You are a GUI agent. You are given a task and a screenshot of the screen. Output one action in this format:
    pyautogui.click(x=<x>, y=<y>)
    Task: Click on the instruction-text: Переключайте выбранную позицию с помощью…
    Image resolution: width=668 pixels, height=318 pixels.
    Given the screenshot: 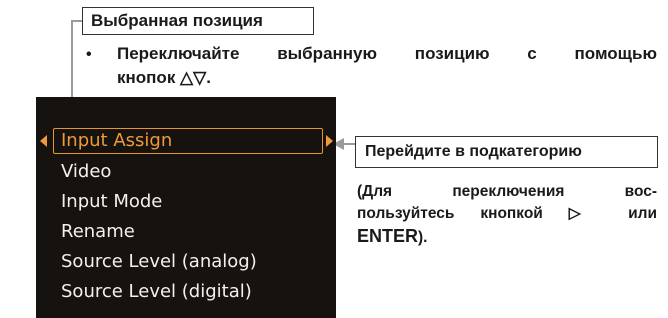 What is the action you would take?
    pyautogui.click(x=387, y=66)
    